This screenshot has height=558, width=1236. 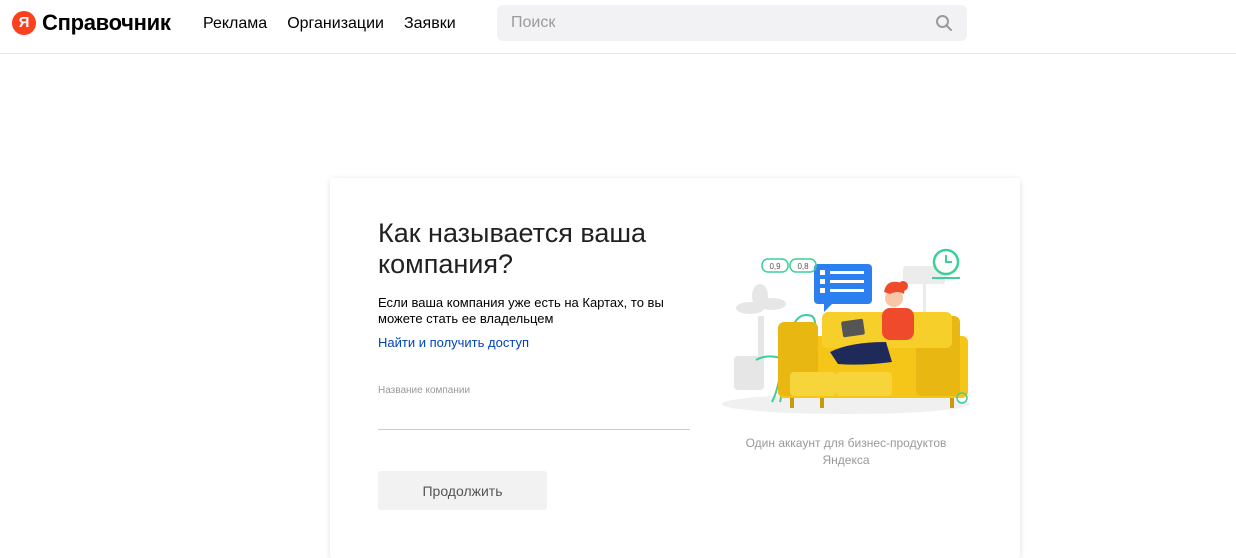 What do you see at coordinates (843, 288) in the screenshot?
I see `checklist-bubble` at bounding box center [843, 288].